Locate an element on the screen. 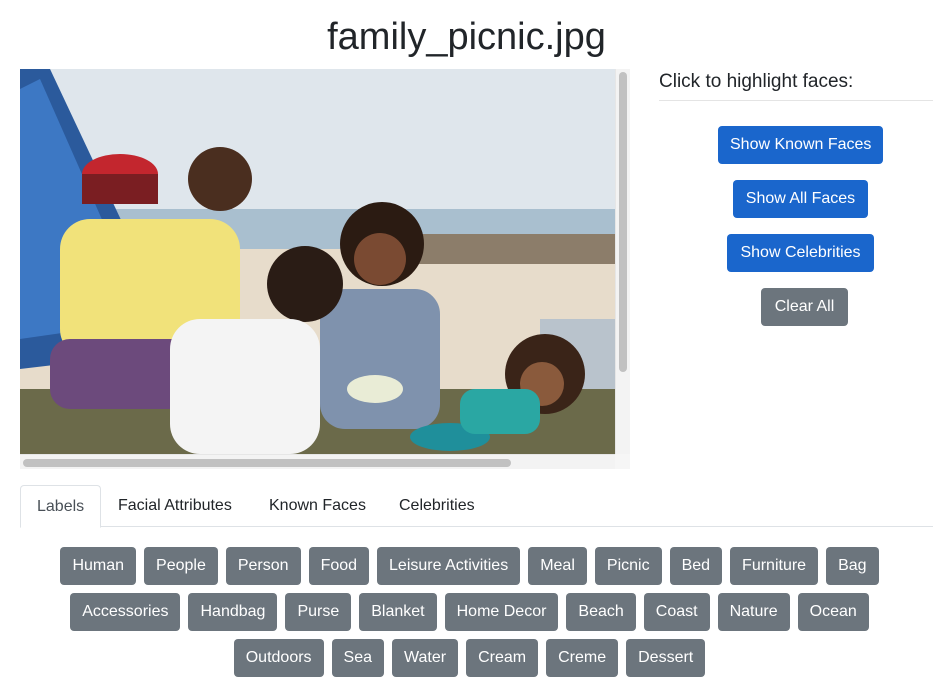  label-chip: Creme is located at coordinates (582, 658).